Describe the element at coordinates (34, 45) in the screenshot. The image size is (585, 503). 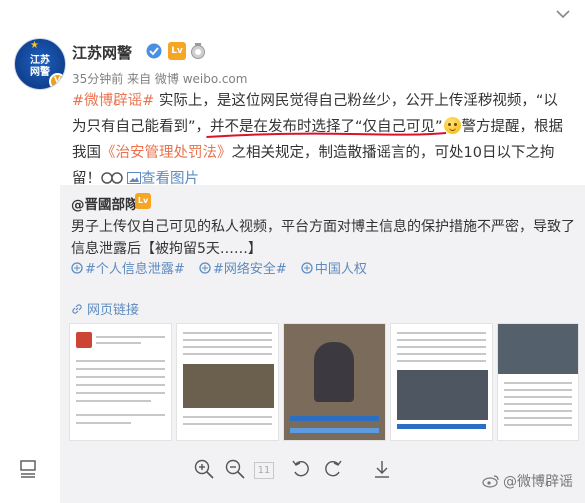
I see `star-icon: ★` at that location.